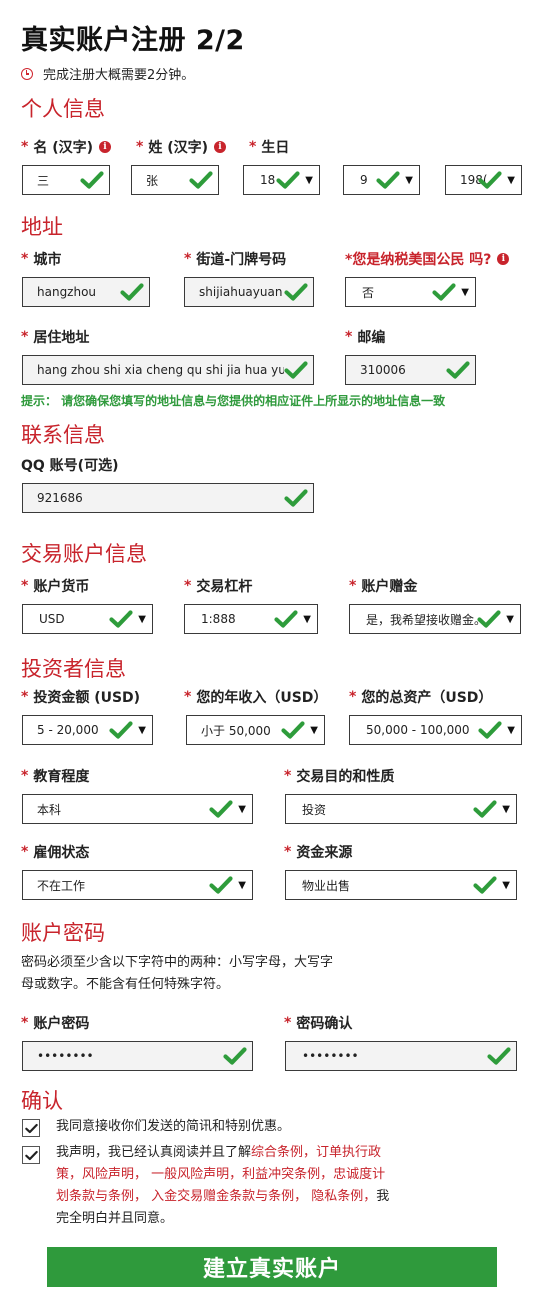 The image size is (540, 1300). Describe the element at coordinates (421, 697) in the screenshot. I see `assets-label: * 您的总资产（USD）` at that location.